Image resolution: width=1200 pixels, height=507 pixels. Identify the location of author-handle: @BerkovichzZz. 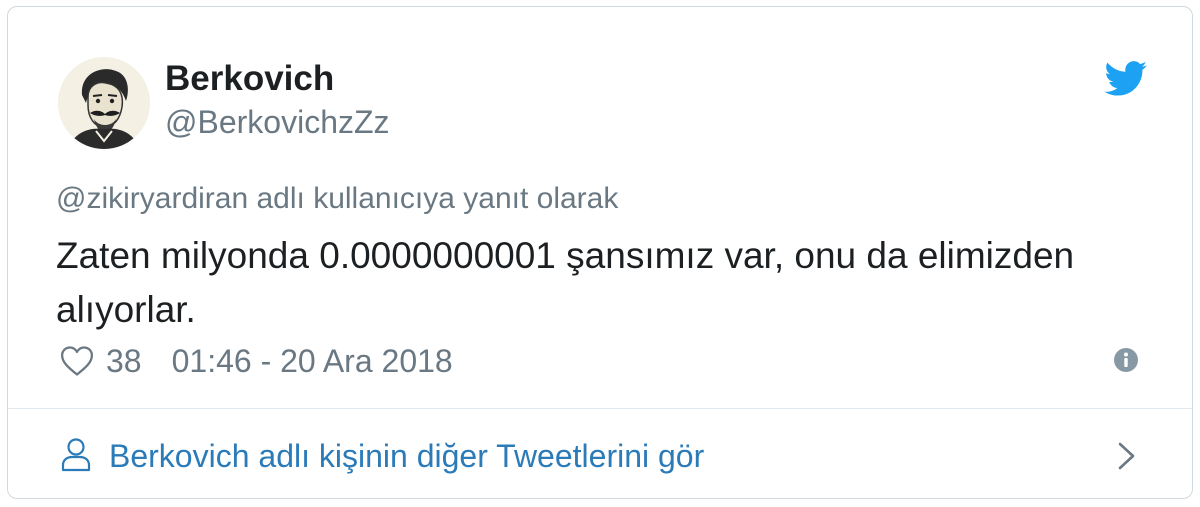
(277, 122).